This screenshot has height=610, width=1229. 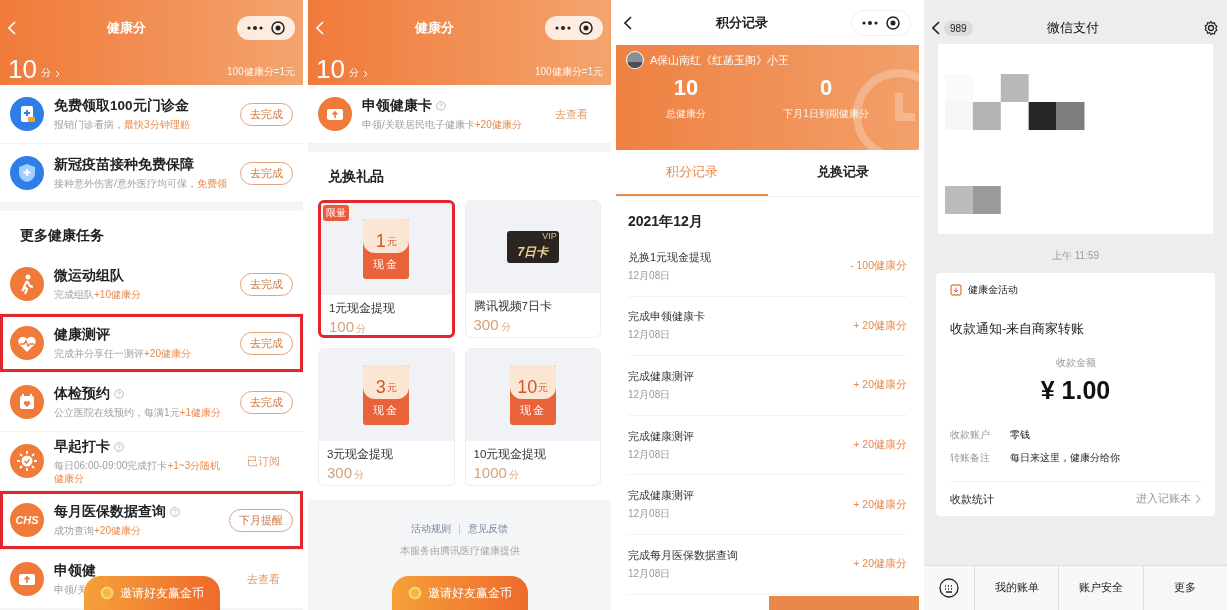 What do you see at coordinates (263, 461) in the screenshot?
I see `task-status: 已订阅` at bounding box center [263, 461].